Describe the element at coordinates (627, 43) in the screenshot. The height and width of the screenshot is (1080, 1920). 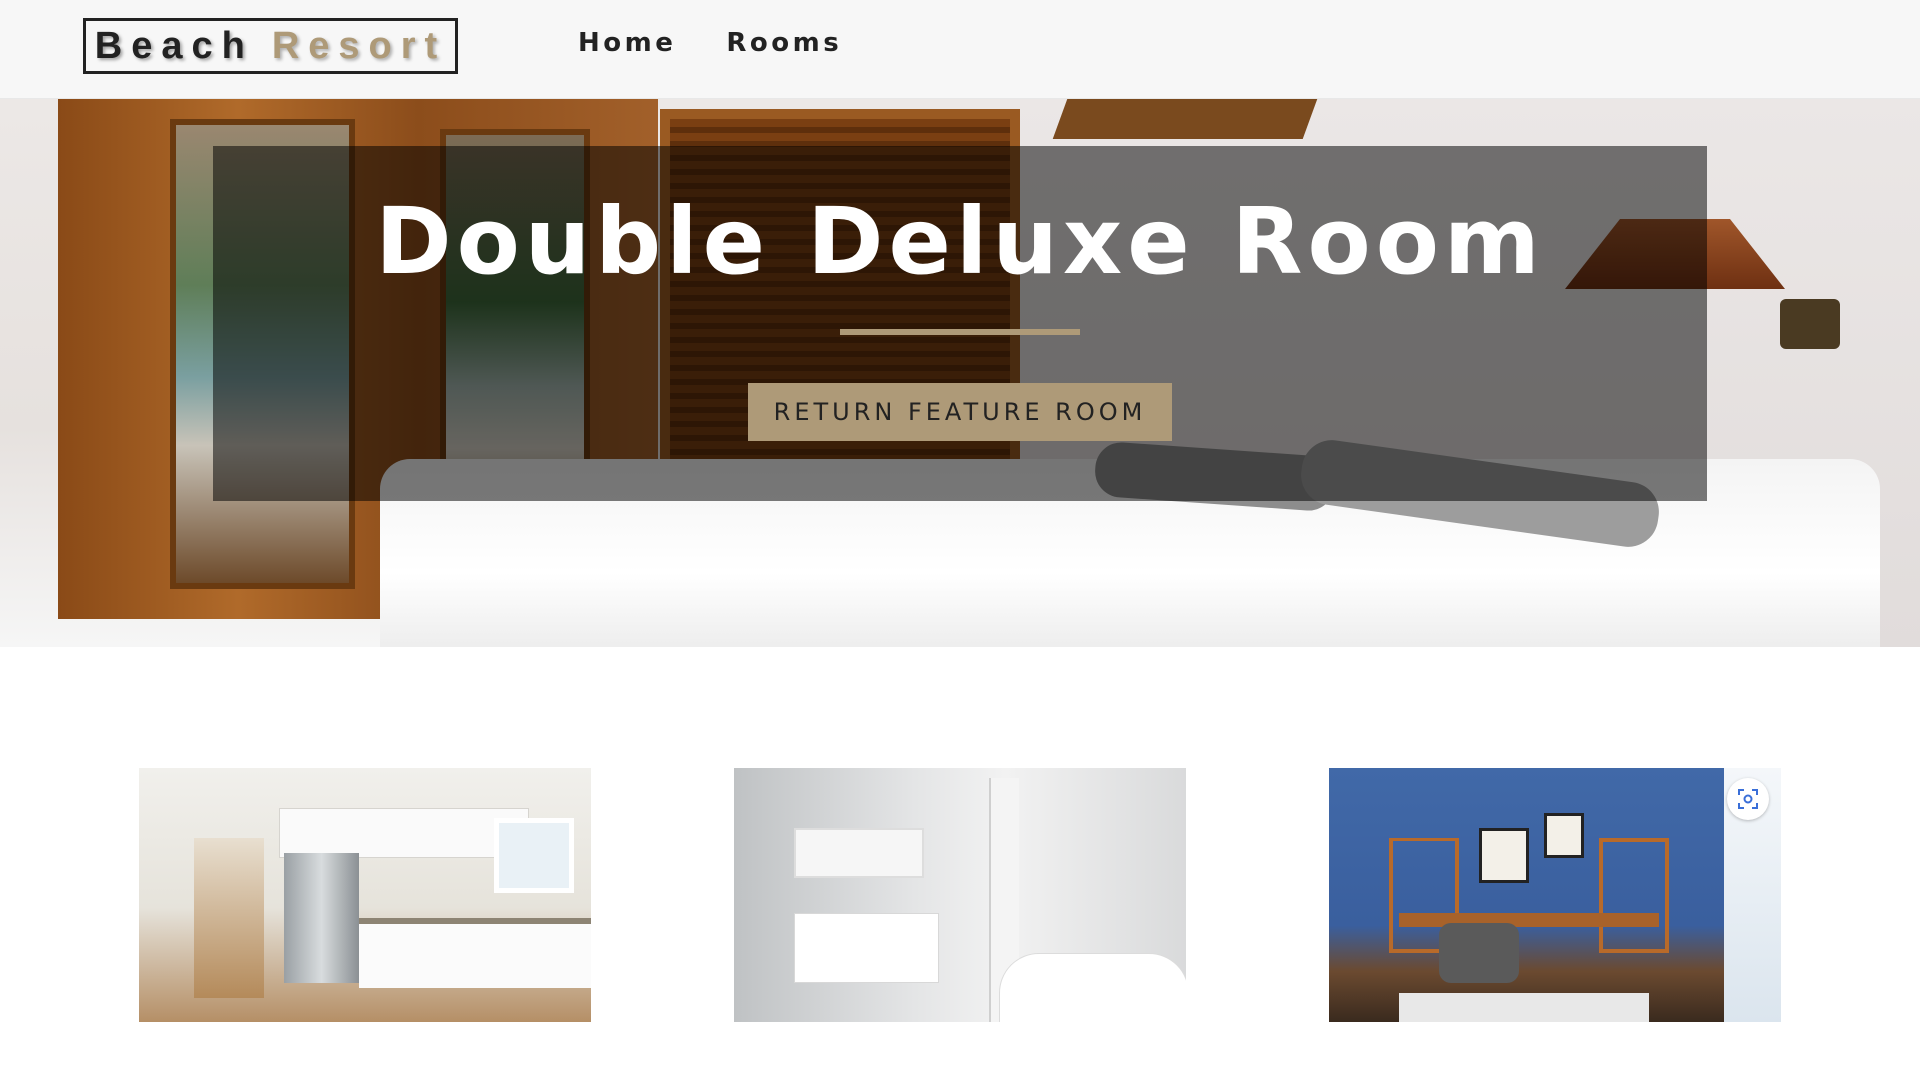
I see `nav-link-home: Home` at that location.